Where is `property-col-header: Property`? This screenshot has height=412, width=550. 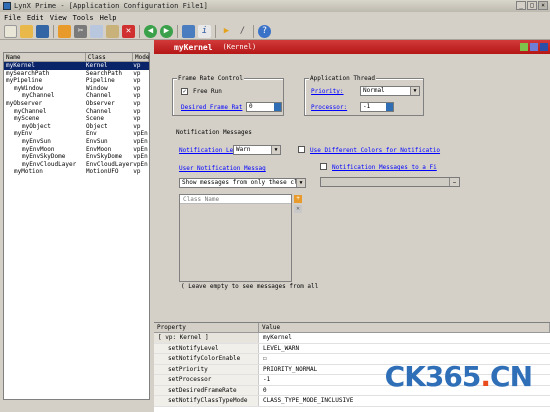
property-col-header: Property is located at coordinates (206, 327).